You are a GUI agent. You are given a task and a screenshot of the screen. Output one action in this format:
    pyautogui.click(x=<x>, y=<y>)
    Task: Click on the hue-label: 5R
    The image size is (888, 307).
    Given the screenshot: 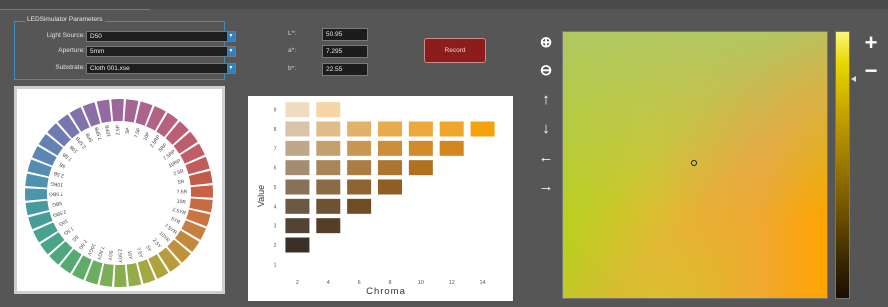 What is the action you would take?
    pyautogui.click(x=181, y=182)
    